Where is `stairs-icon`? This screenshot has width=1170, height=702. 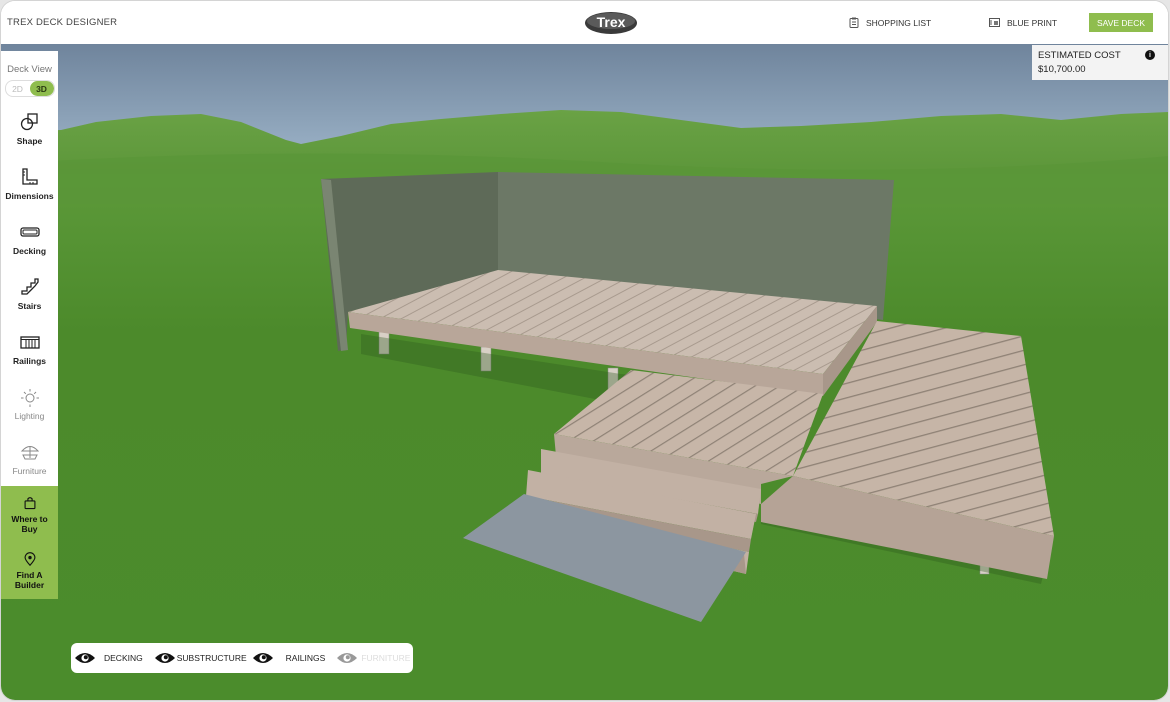
stairs-icon is located at coordinates (29, 286).